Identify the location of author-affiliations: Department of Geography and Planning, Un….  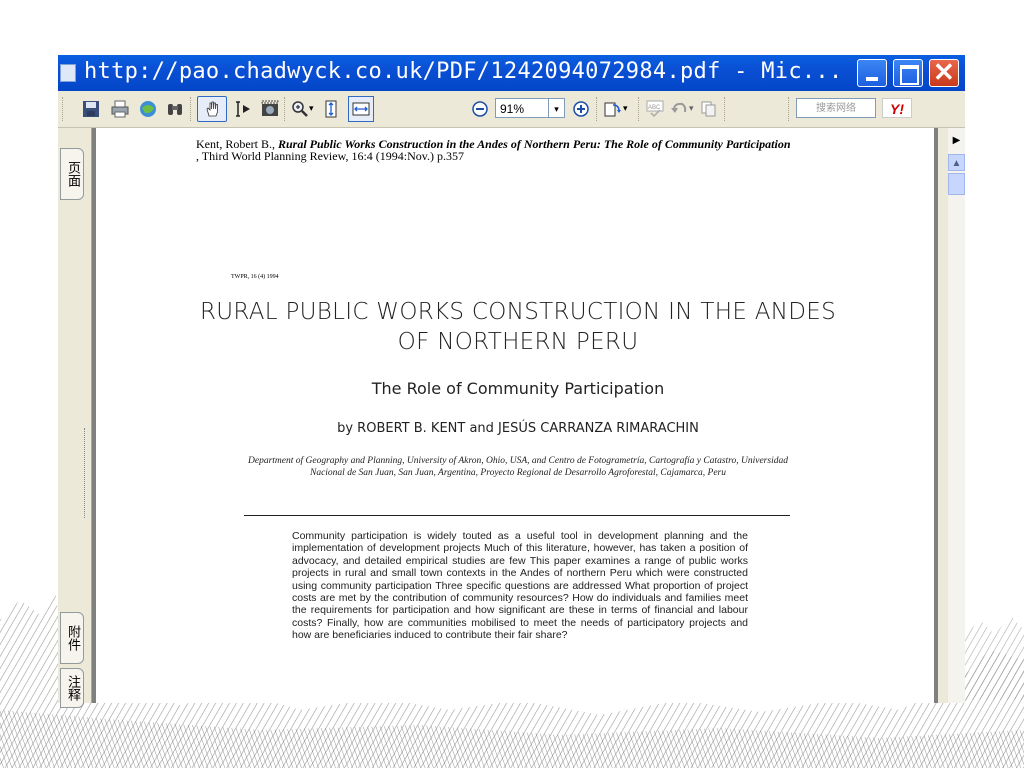
(518, 467).